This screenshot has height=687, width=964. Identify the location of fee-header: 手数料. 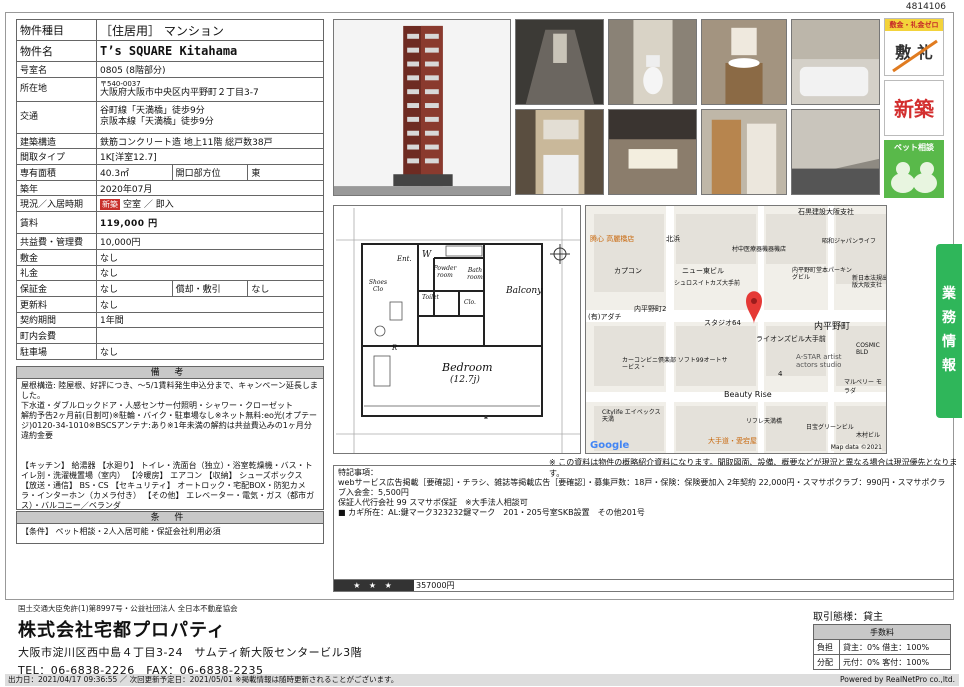
(882, 632).